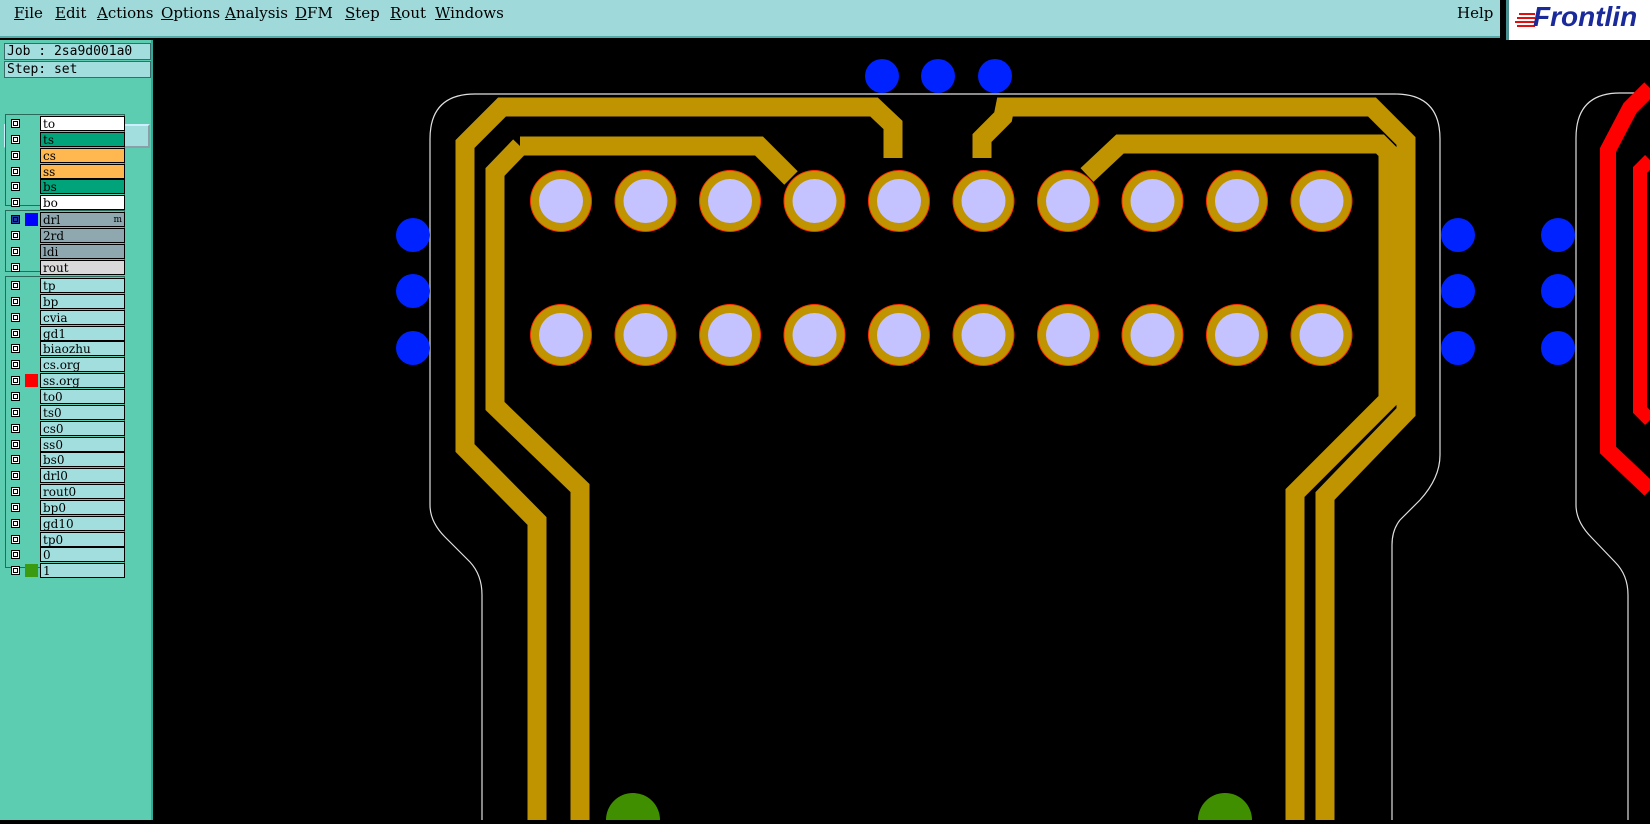 The height and width of the screenshot is (824, 1650). What do you see at coordinates (469, 13) in the screenshot?
I see `menu-windows: Windows` at bounding box center [469, 13].